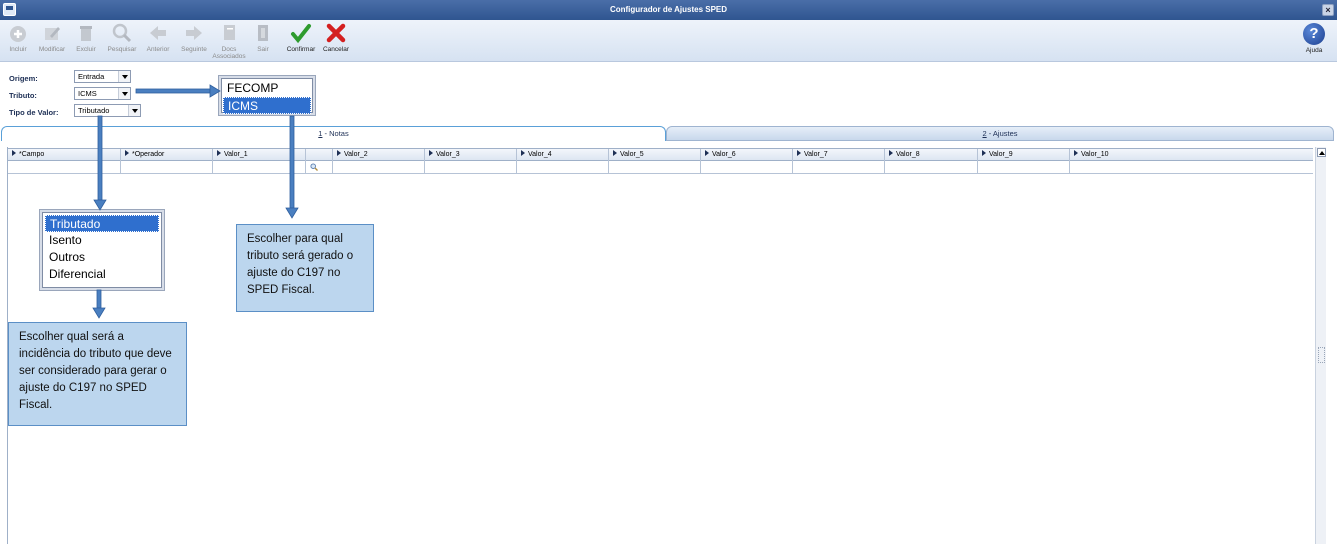 This screenshot has height=544, width=1337. What do you see at coordinates (267, 105) in the screenshot?
I see `tributo-option-icms: ICMS` at bounding box center [267, 105].